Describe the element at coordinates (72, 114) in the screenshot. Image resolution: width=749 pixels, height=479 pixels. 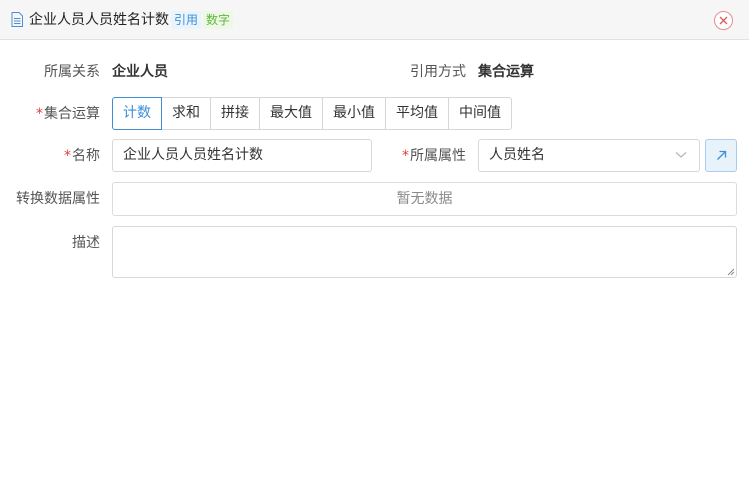
I see `aggregation-label-text: 集合运算` at that location.